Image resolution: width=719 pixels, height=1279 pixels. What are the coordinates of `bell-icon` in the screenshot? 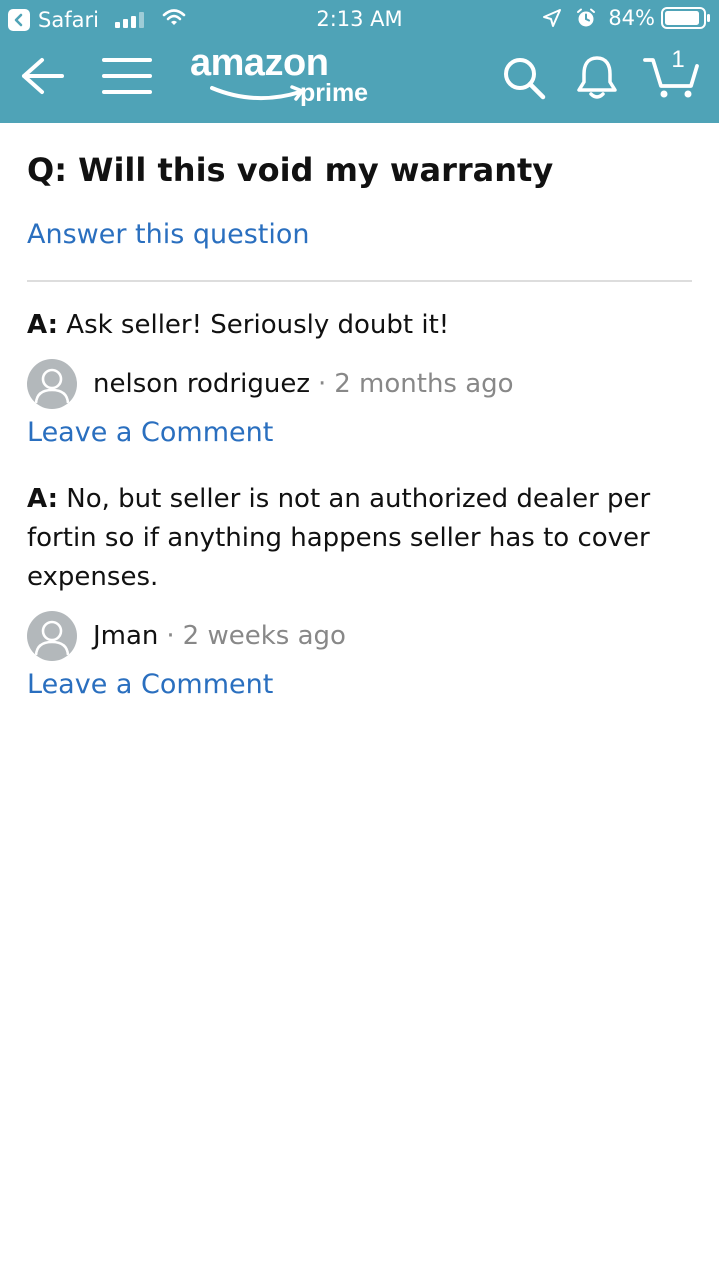 It's located at (597, 77).